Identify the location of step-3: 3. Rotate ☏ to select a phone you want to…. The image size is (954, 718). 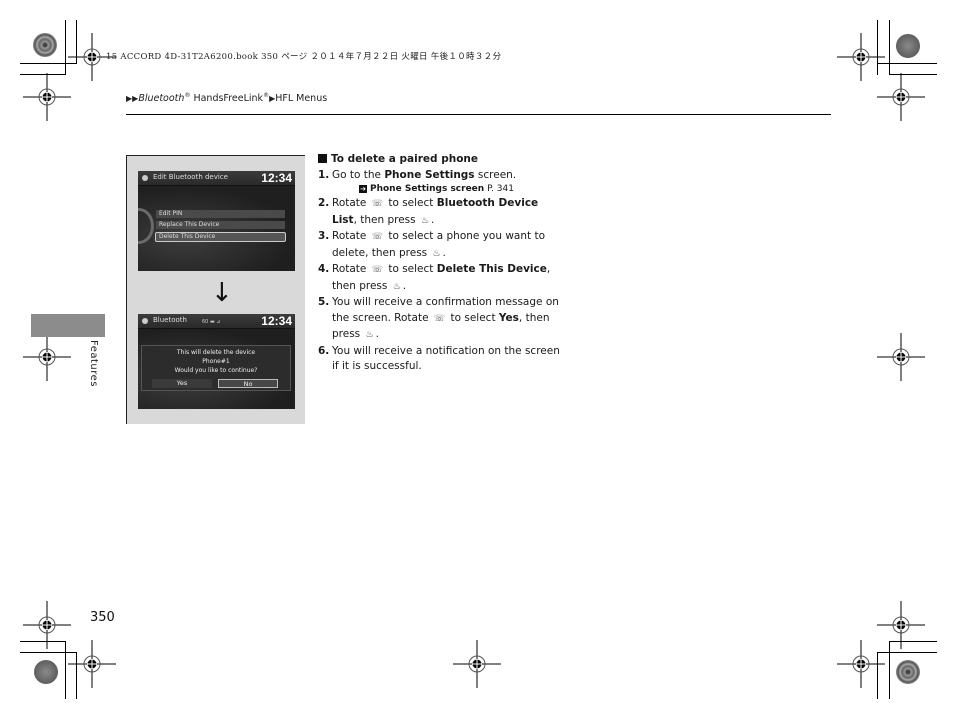
(440, 245).